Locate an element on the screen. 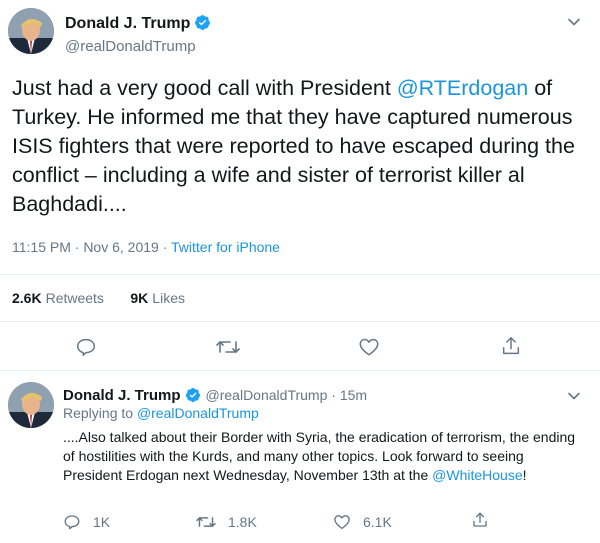 The height and width of the screenshot is (543, 600). source-link: Twitter for iPhone is located at coordinates (225, 247).